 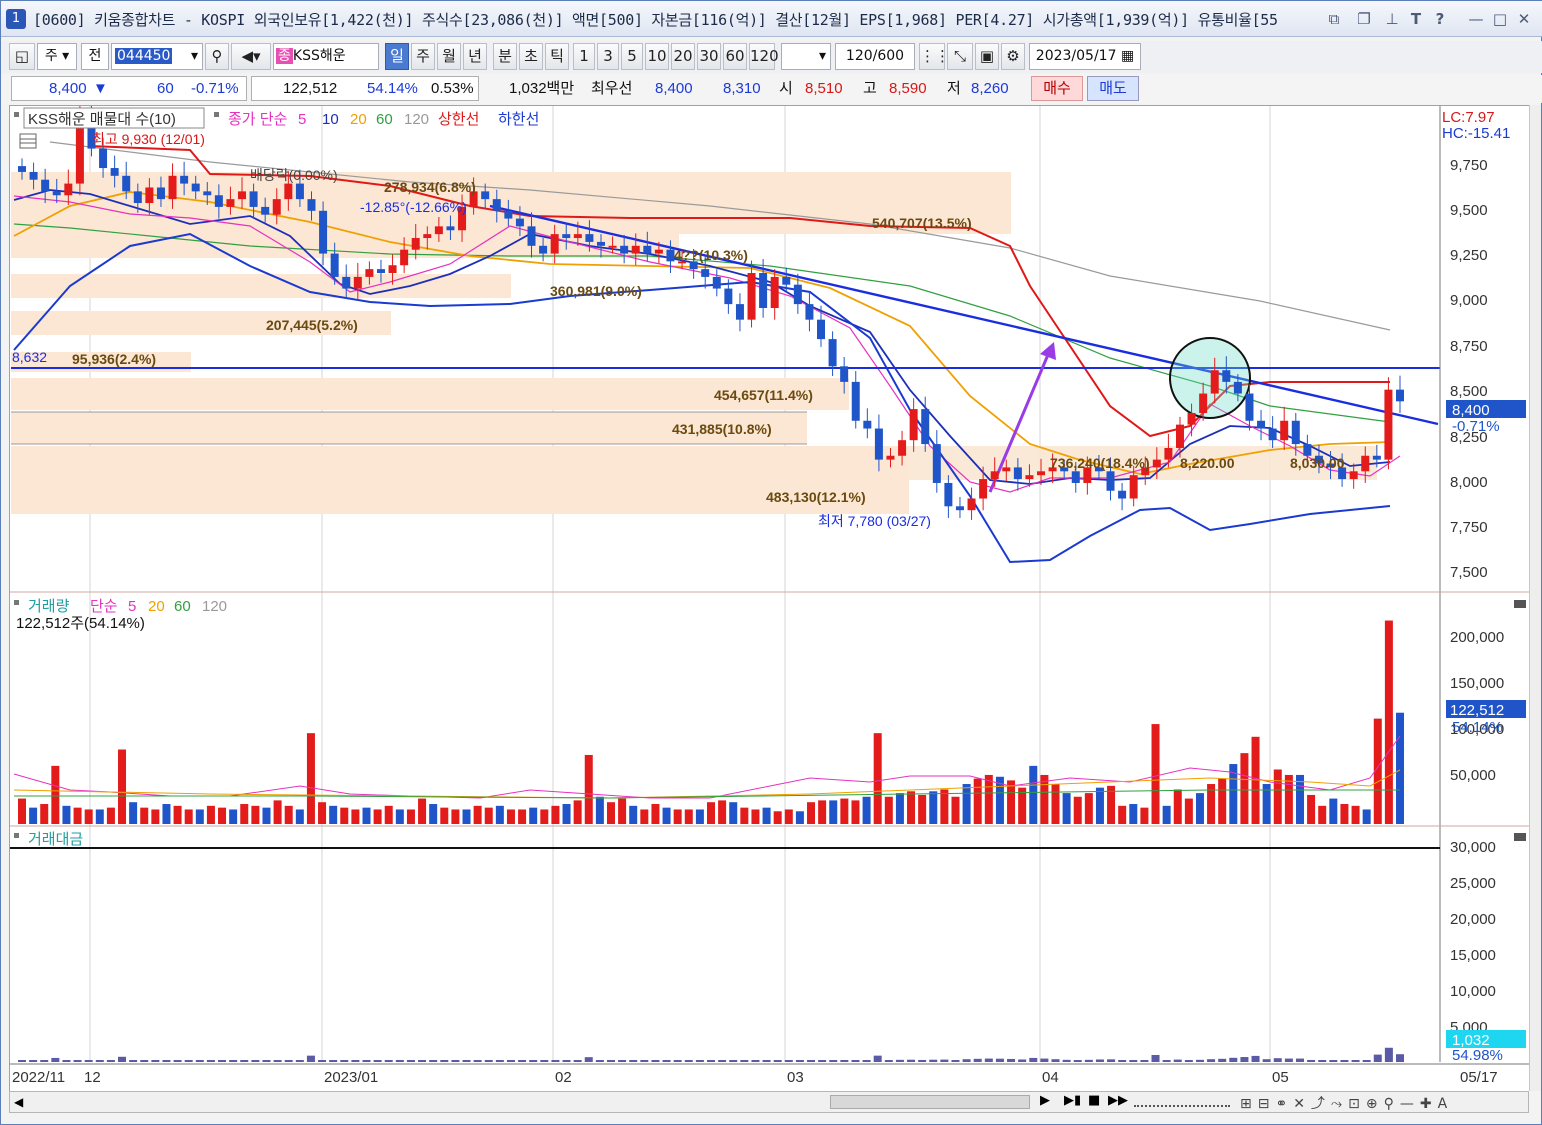 What do you see at coordinates (674, 88) in the screenshot?
I see `quote-ask: 8,400` at bounding box center [674, 88].